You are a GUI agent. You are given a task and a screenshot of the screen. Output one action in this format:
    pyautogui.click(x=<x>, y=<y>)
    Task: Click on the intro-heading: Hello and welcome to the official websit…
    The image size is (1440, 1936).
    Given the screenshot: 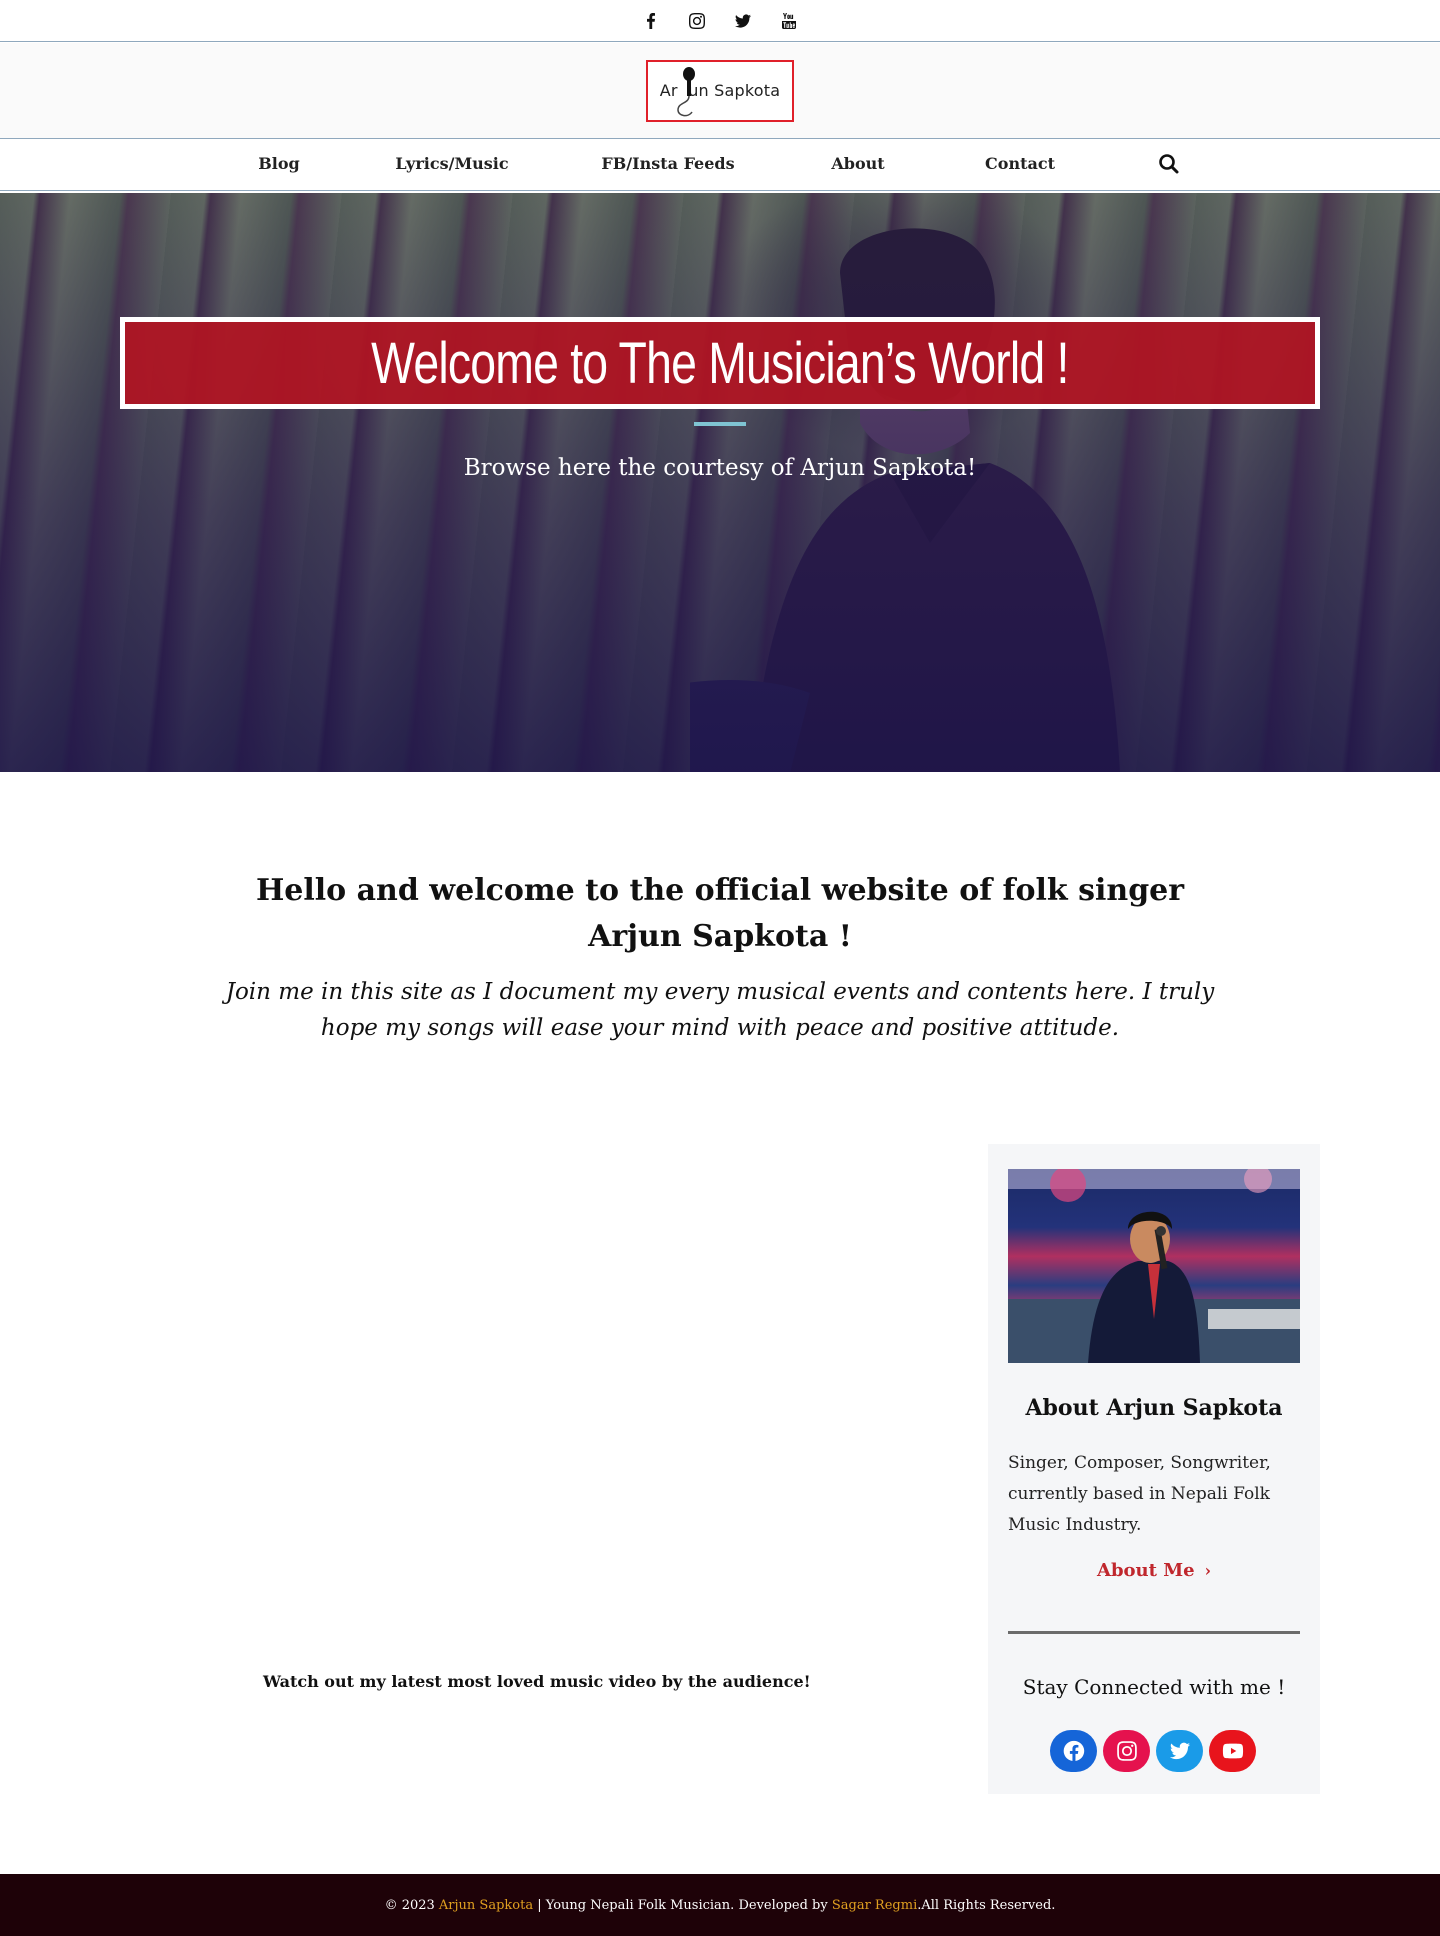 What is the action you would take?
    pyautogui.click(x=720, y=914)
    